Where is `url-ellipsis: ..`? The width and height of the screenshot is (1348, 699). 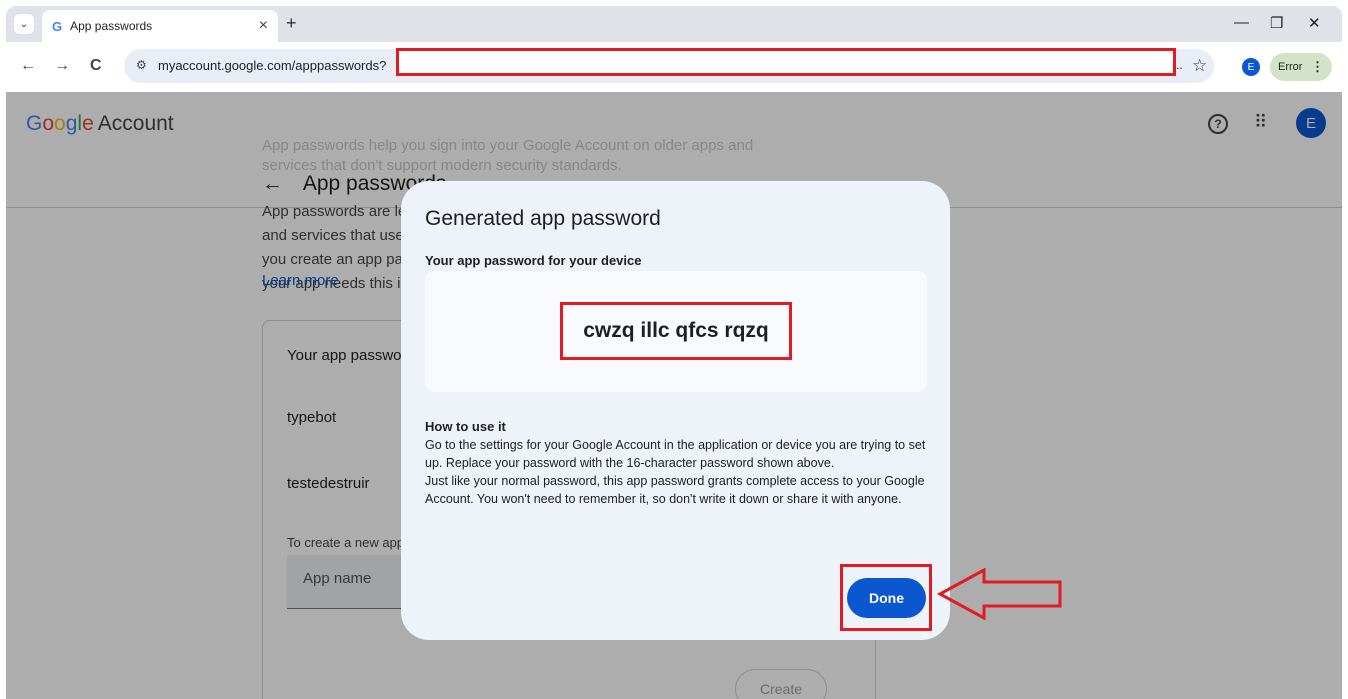 url-ellipsis: .. is located at coordinates (1179, 65).